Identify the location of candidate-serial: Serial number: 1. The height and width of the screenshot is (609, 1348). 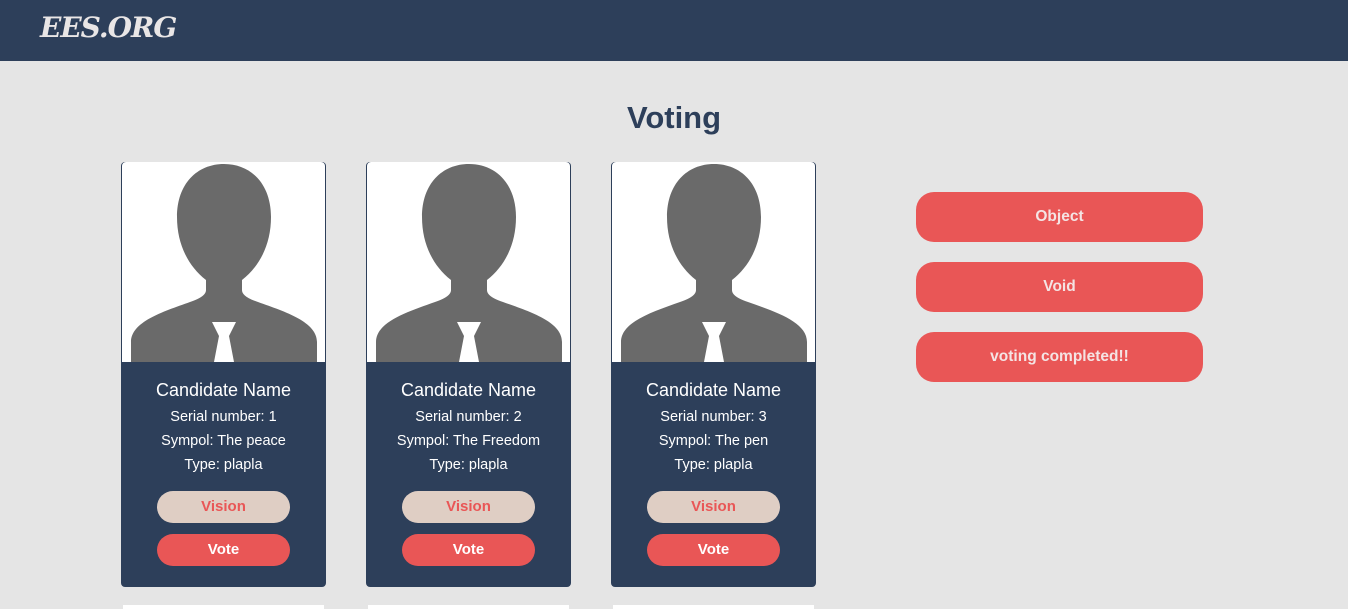
(223, 417).